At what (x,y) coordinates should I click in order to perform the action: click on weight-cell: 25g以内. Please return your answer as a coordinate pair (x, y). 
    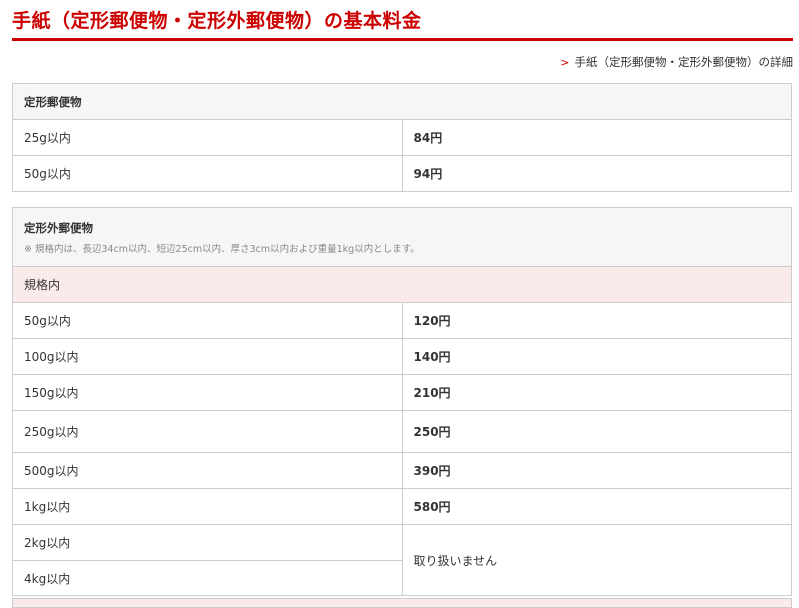
    Looking at the image, I should click on (207, 137).